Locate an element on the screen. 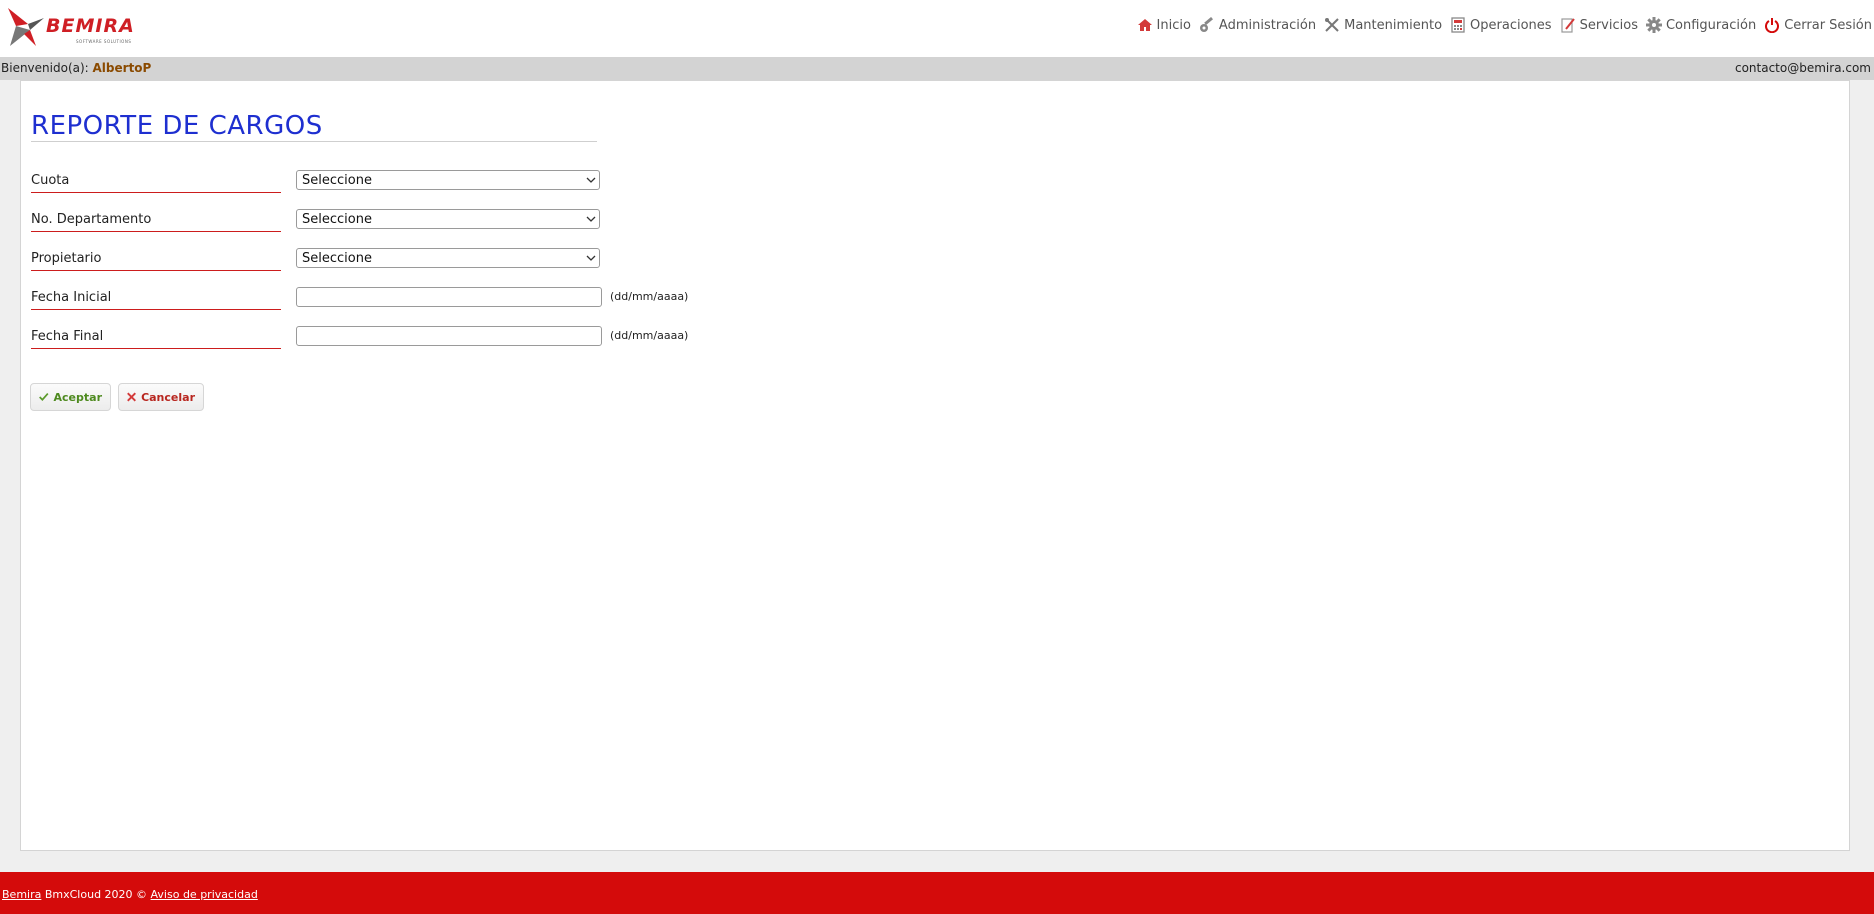 The height and width of the screenshot is (914, 1874). nav-item-cerrar-sesion: Cerrar Sesión is located at coordinates (1818, 25).